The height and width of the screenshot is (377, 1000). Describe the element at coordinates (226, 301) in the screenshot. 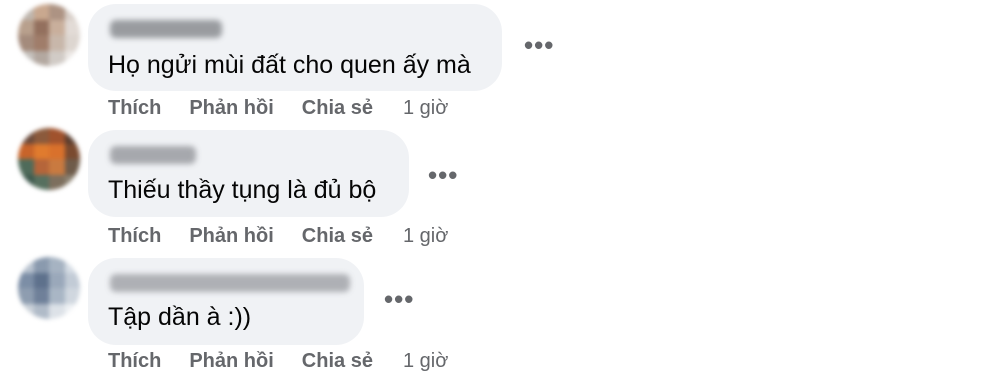

I see `comment-bubble: Tập dần à :))` at that location.